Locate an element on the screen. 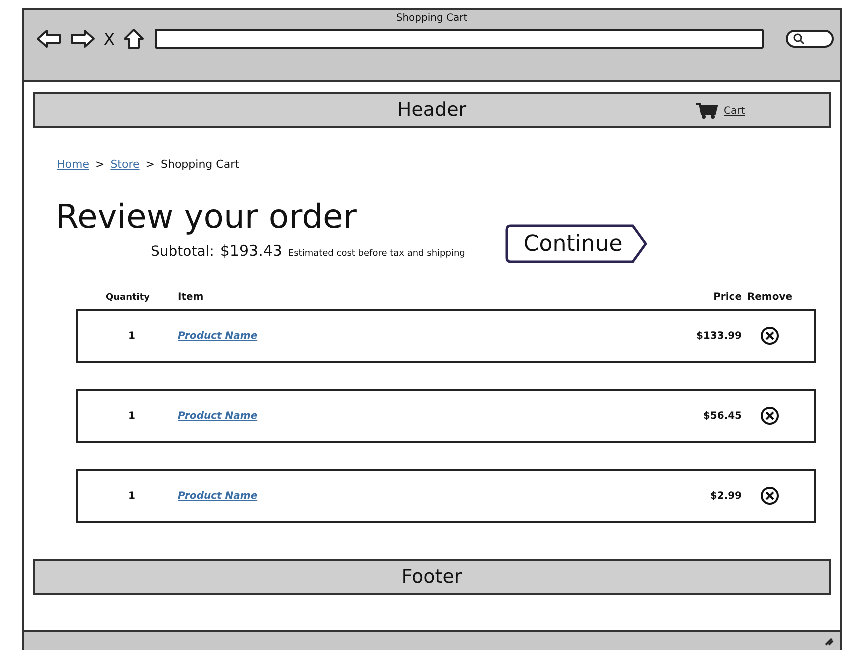  column-header: Price is located at coordinates (727, 297).